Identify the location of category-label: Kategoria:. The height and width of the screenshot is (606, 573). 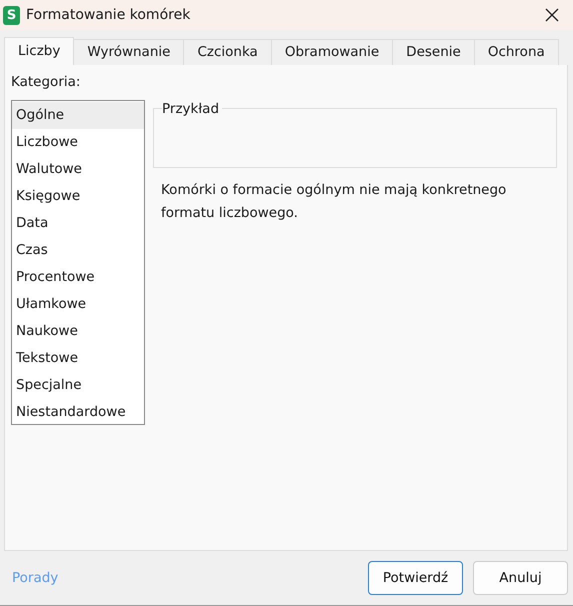
(46, 83).